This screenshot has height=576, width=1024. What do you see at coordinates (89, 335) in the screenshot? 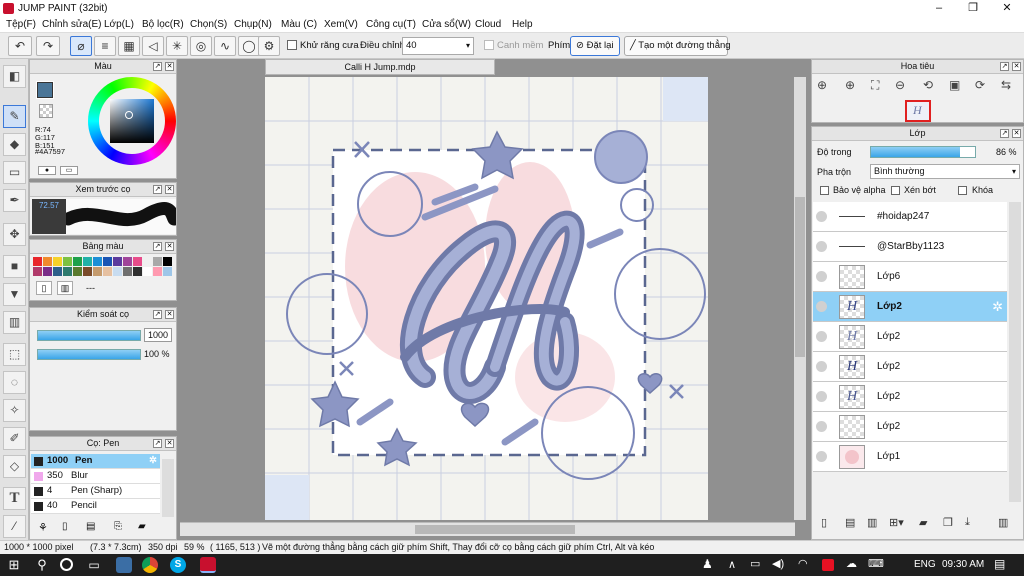
I see `brush-size-slider` at bounding box center [89, 335].